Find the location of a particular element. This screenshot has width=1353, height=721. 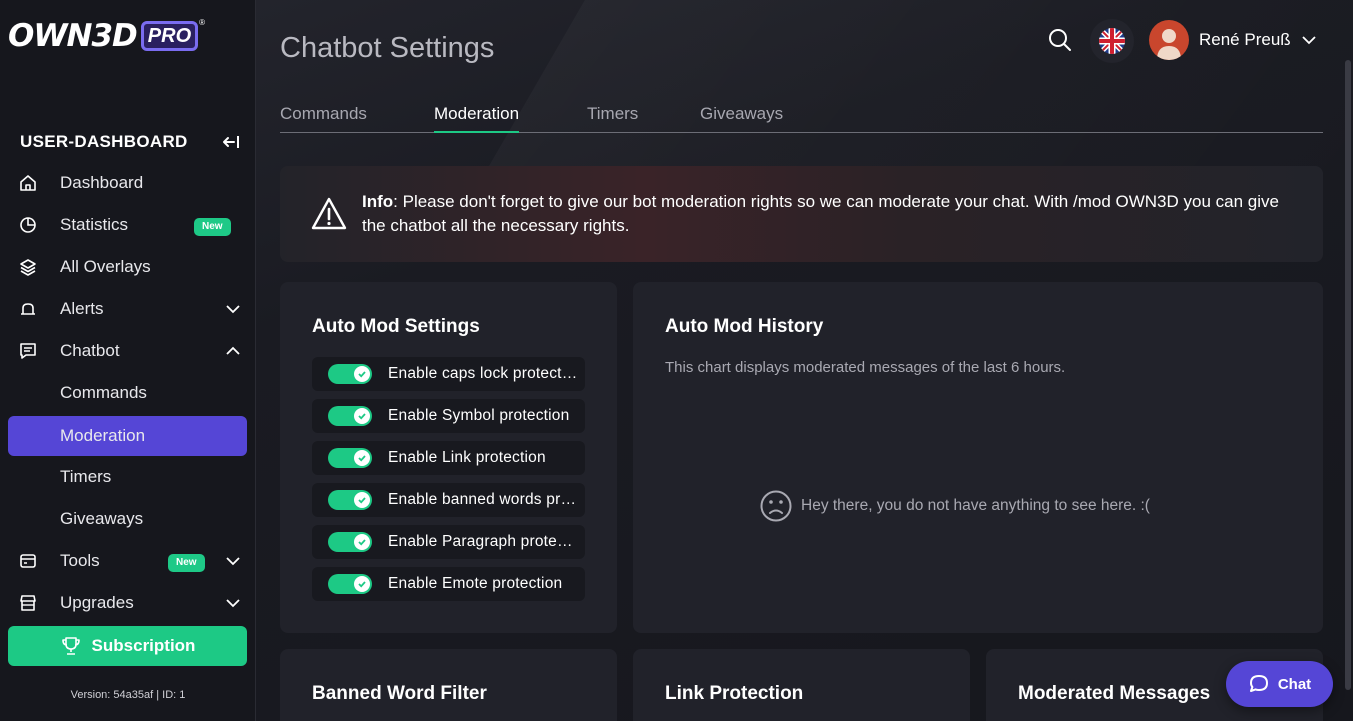

toggle-link: Enable Link protection is located at coordinates (448, 458).